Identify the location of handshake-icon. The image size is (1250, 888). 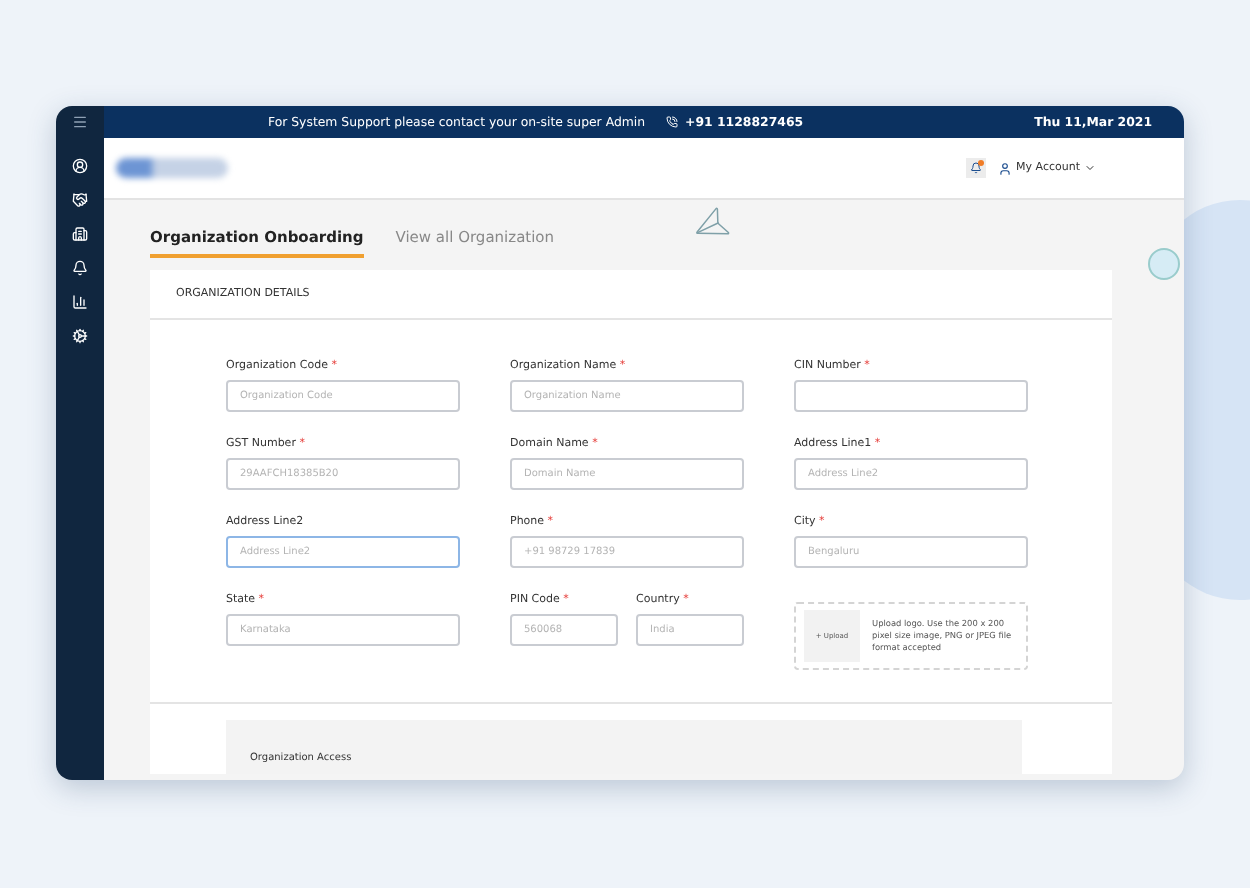
(80, 200).